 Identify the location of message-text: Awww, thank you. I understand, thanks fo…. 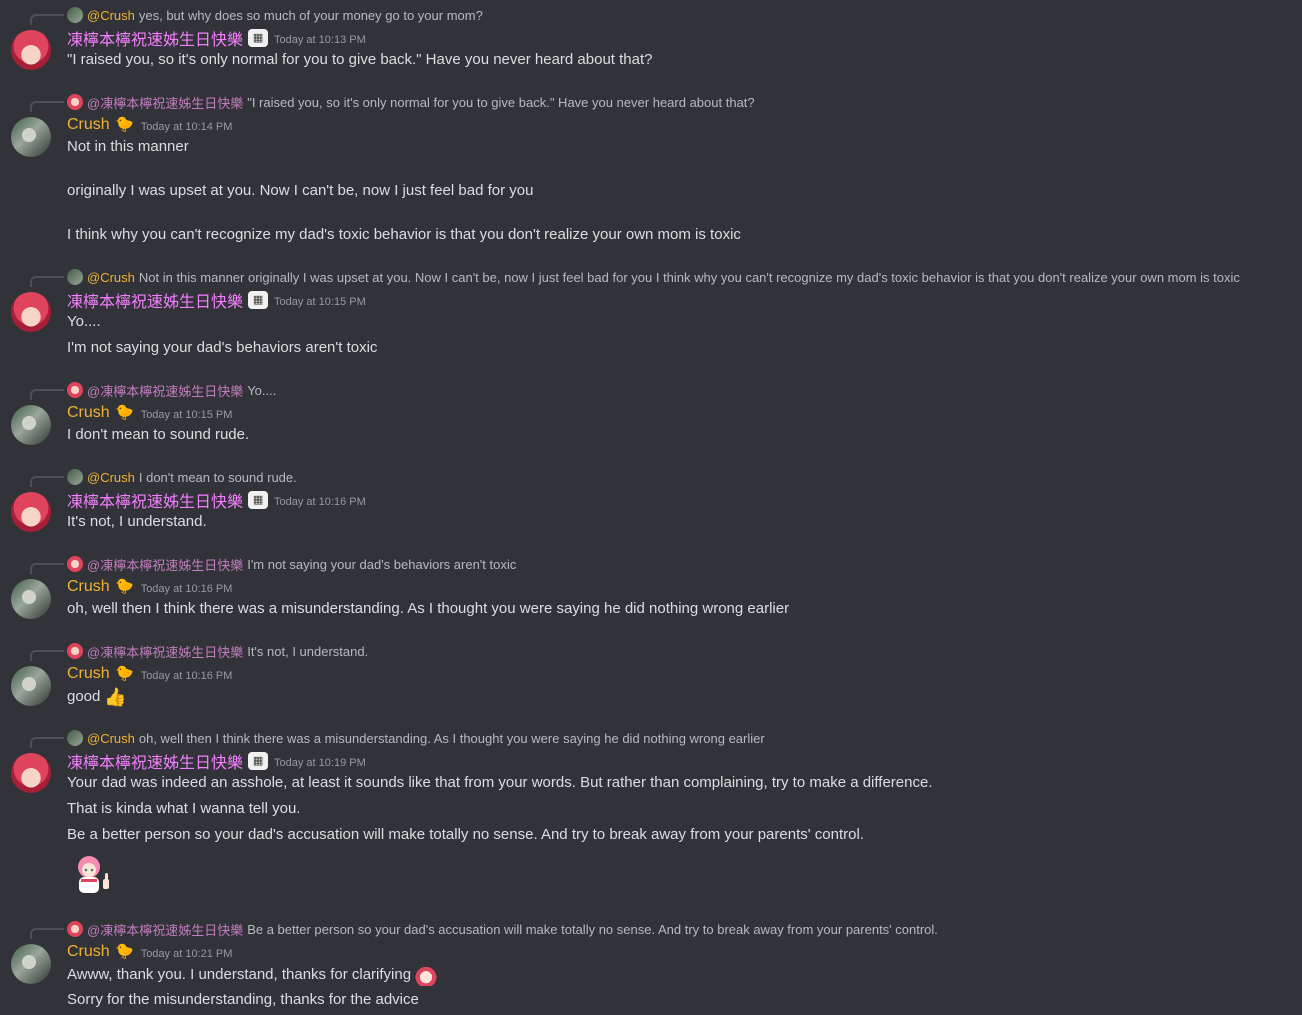
(252, 975).